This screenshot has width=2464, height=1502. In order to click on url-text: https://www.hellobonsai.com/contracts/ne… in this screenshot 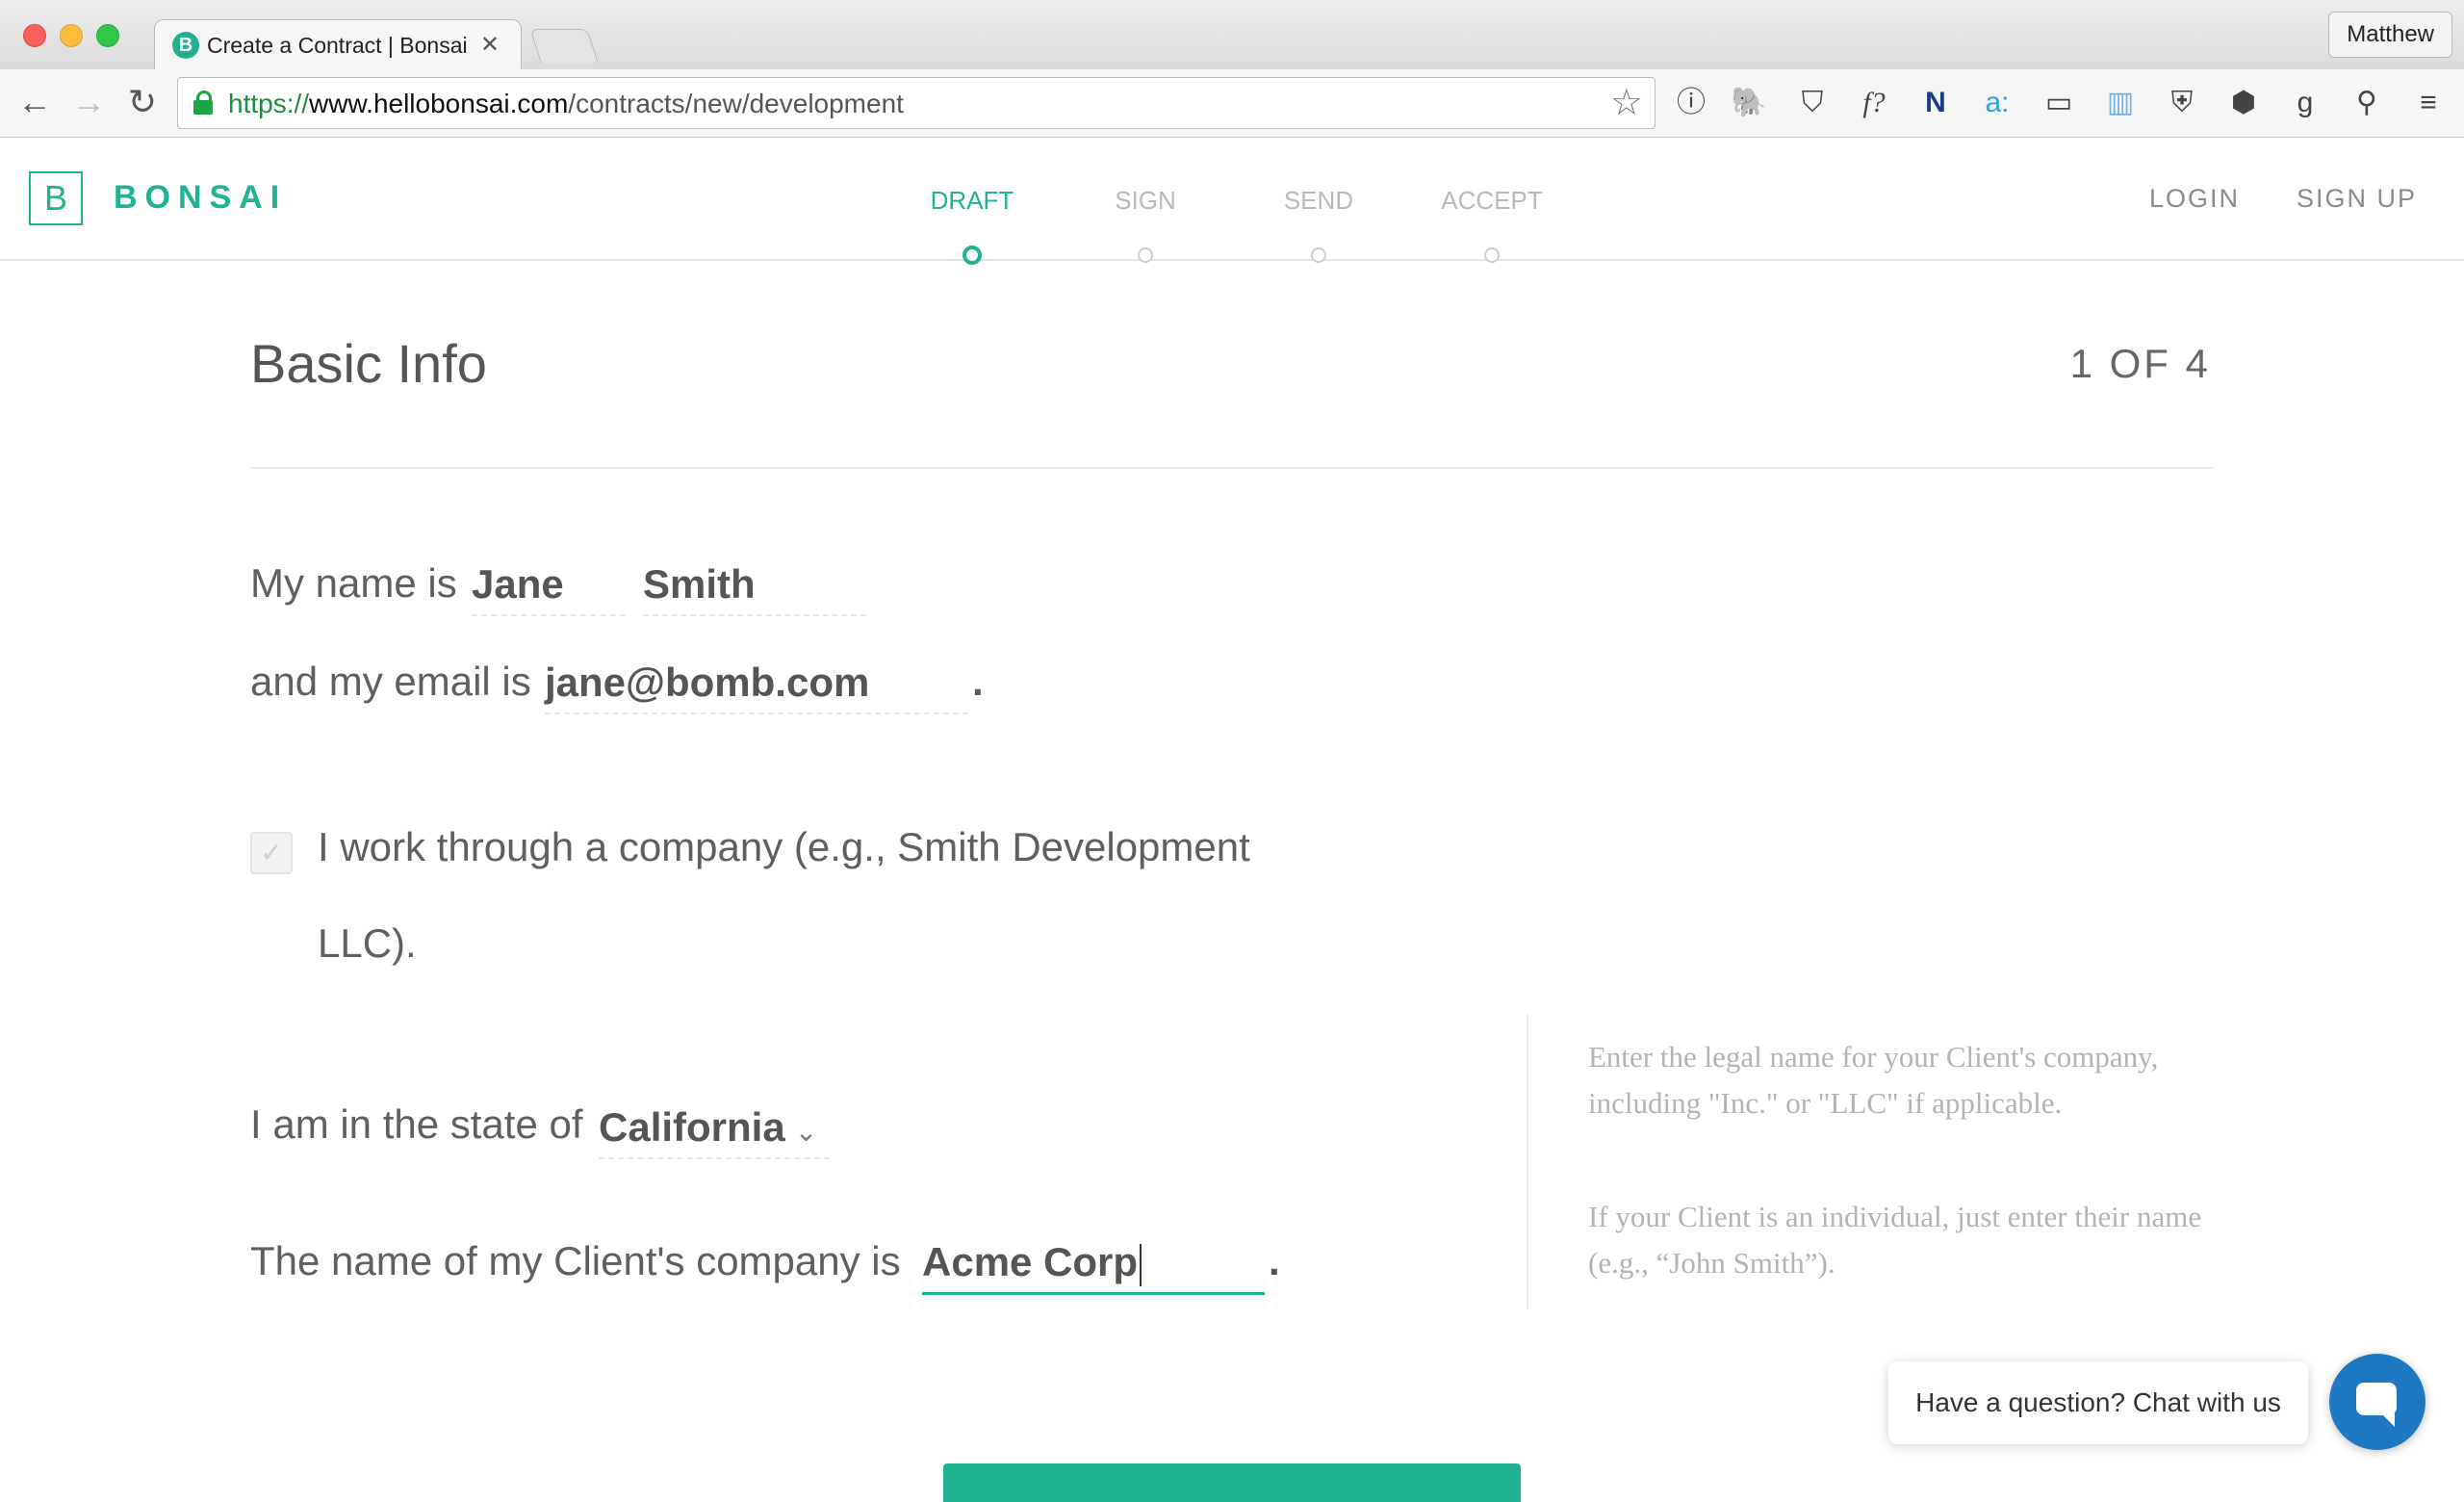, I will do `click(566, 104)`.